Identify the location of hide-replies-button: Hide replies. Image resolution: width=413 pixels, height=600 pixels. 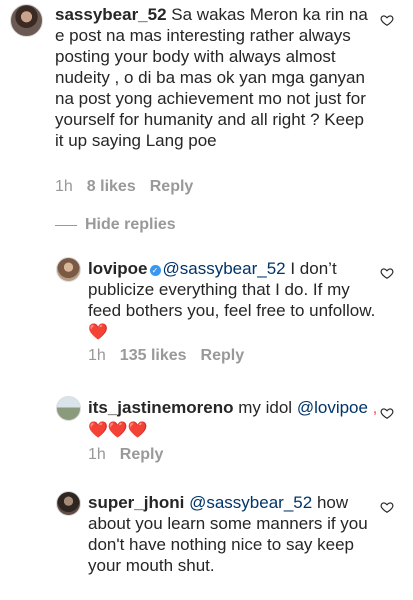
(115, 225).